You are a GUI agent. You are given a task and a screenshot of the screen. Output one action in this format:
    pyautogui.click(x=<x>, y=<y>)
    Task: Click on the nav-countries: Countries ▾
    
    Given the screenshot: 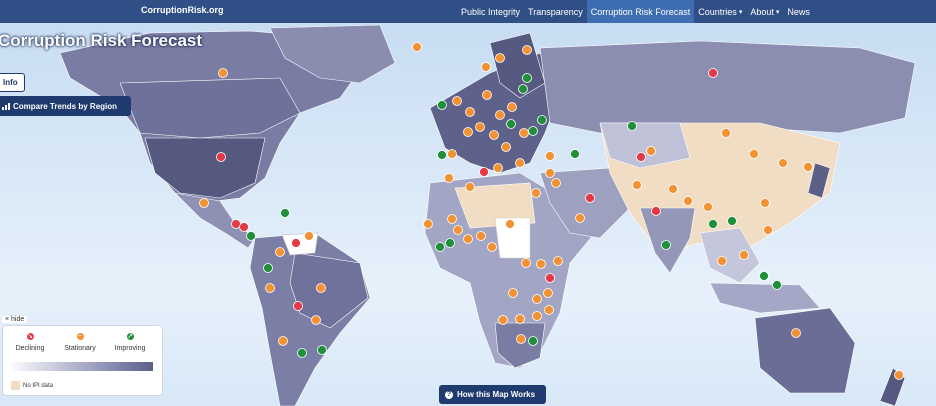 What is the action you would take?
    pyautogui.click(x=720, y=11)
    